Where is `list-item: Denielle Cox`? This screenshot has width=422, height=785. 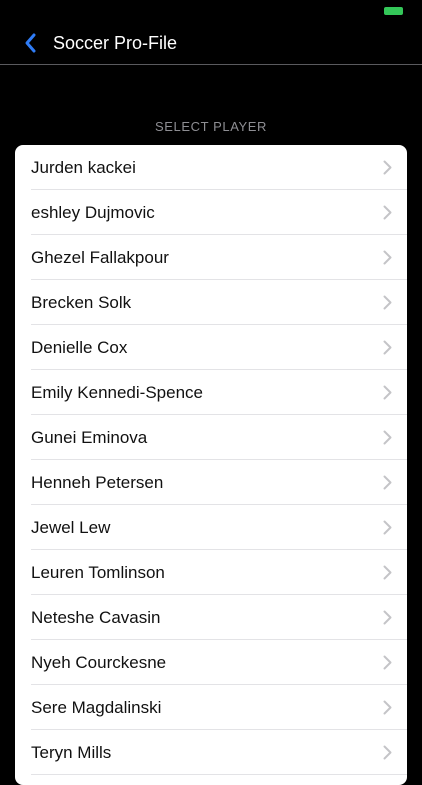 list-item: Denielle Cox is located at coordinates (211, 347).